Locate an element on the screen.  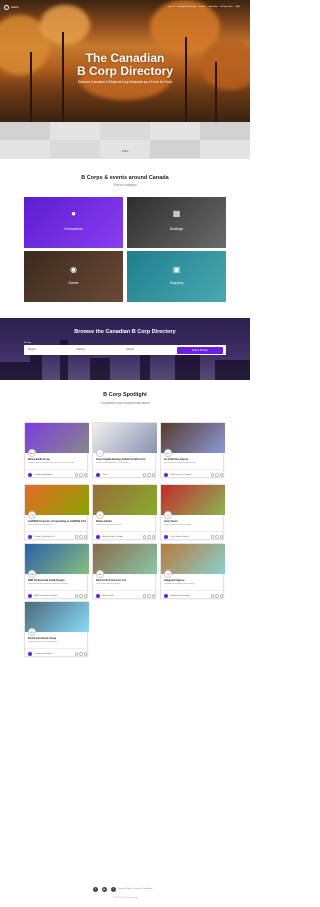
card-description: Natural pet food & supplies is located at coordinates (108, 583).